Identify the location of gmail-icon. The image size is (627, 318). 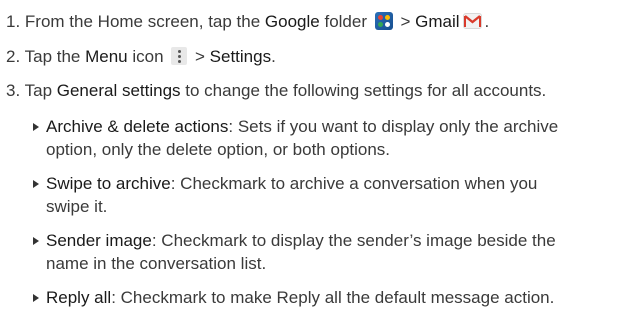
(472, 21).